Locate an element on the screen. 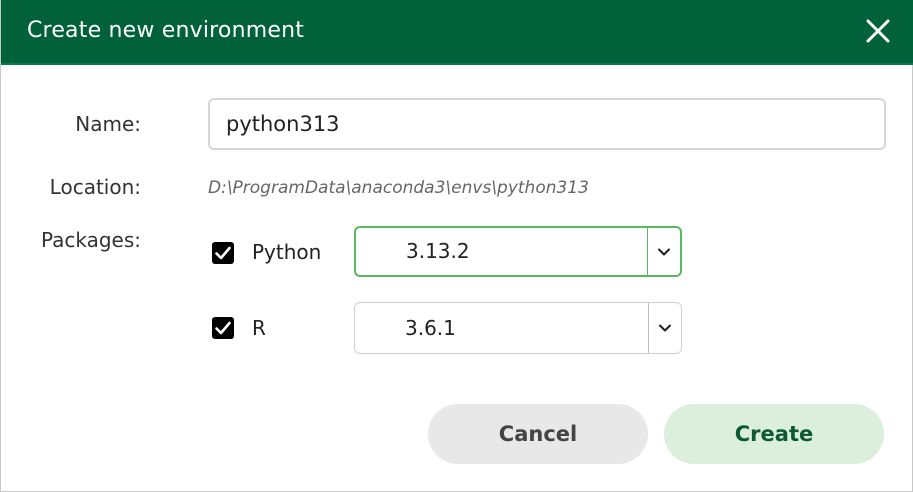 The height and width of the screenshot is (492, 913). cancel-button: Cancel is located at coordinates (538, 434).